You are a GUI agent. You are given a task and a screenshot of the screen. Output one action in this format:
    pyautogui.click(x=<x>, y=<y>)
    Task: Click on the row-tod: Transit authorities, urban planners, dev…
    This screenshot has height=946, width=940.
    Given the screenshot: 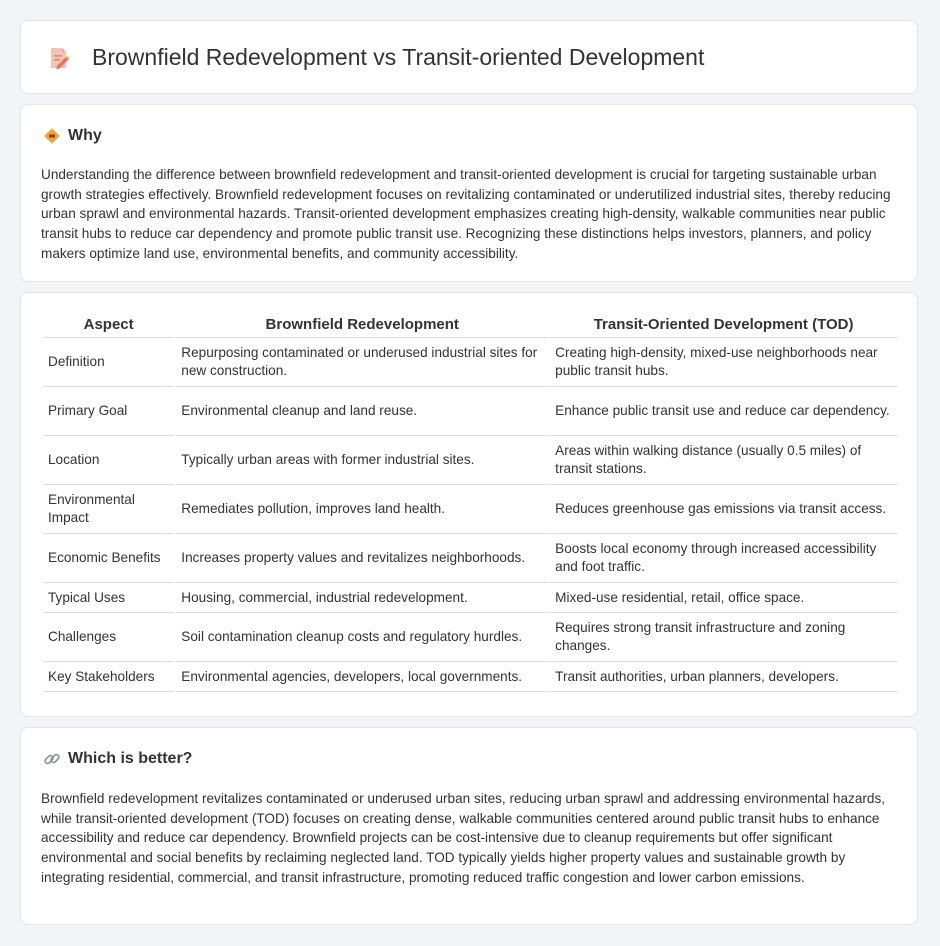 What is the action you would take?
    pyautogui.click(x=723, y=677)
    